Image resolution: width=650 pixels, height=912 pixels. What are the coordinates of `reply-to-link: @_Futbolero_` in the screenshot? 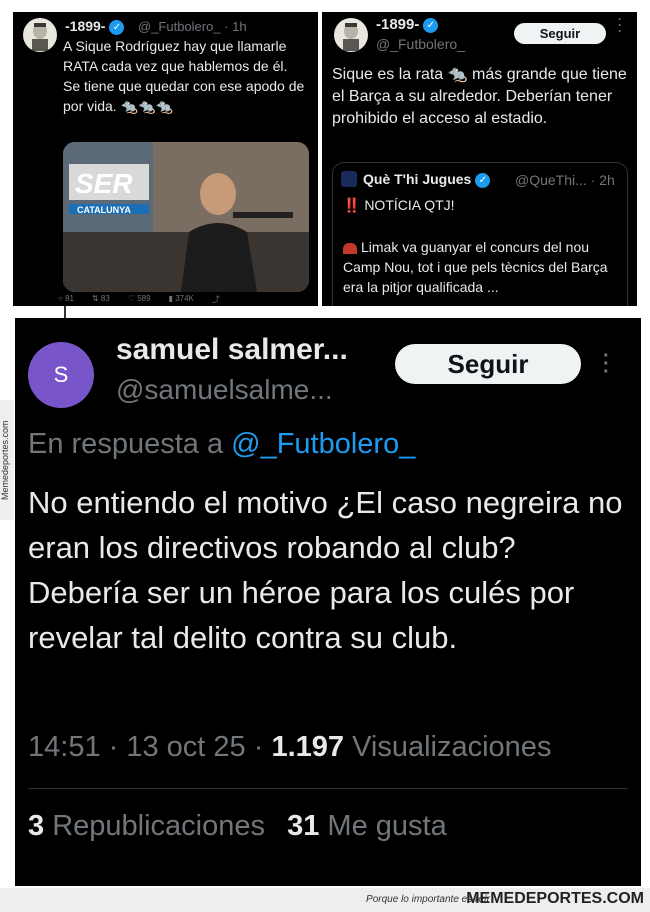 It's located at (323, 444).